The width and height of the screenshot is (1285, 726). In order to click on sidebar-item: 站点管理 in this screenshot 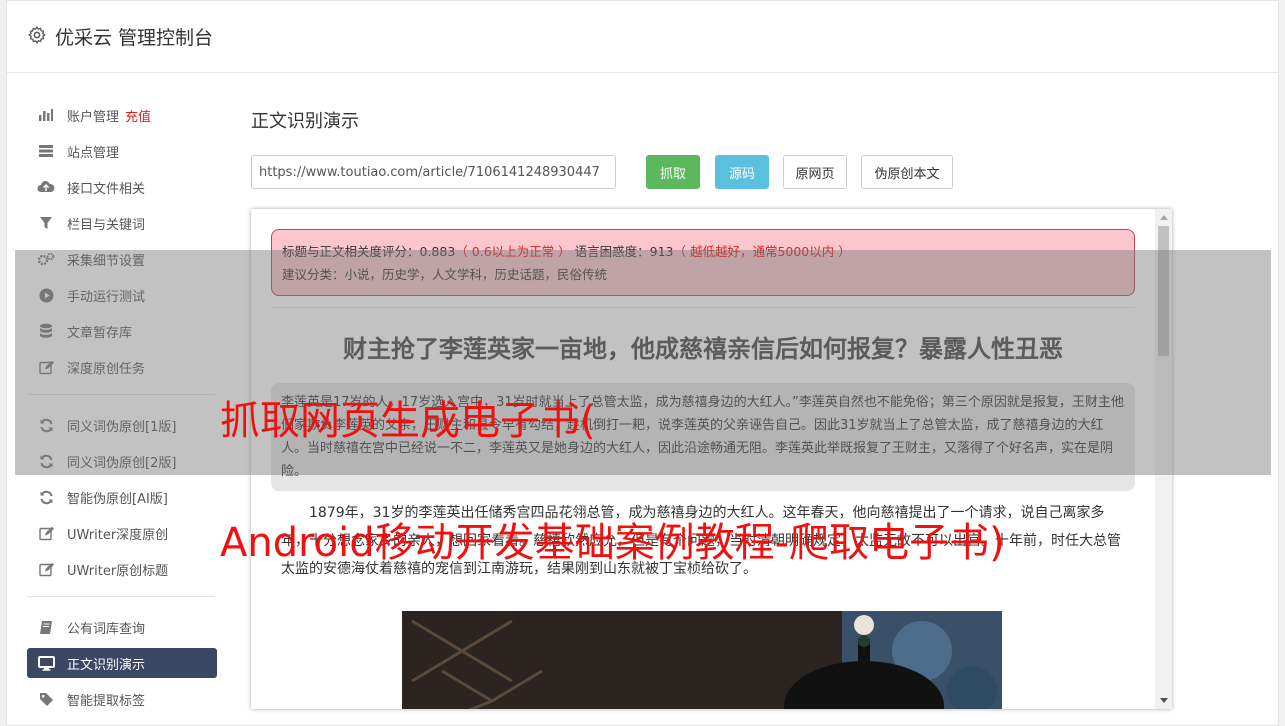, I will do `click(122, 151)`.